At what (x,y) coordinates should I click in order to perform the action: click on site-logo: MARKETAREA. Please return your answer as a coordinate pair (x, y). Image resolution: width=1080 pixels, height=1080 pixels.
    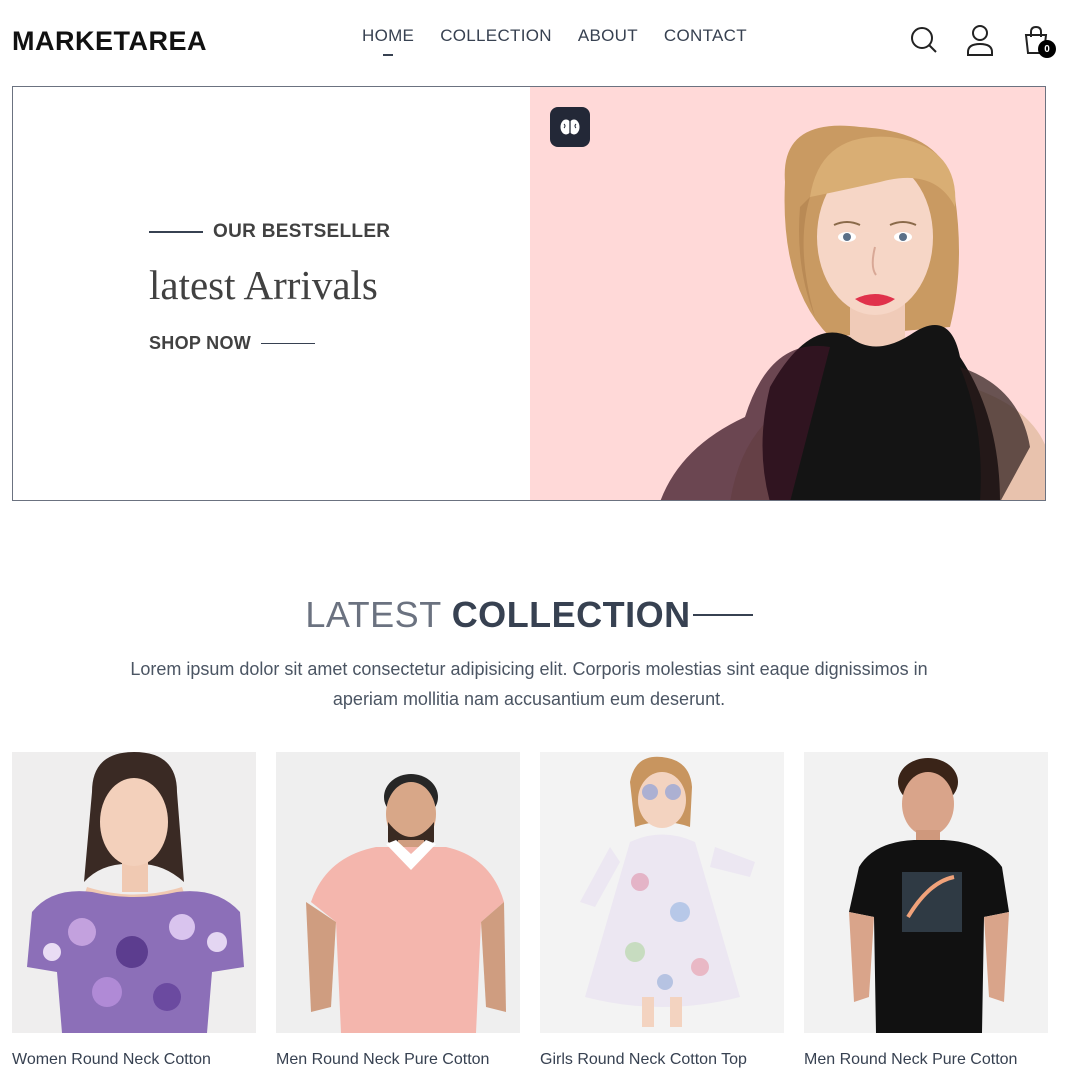
    Looking at the image, I should click on (109, 41).